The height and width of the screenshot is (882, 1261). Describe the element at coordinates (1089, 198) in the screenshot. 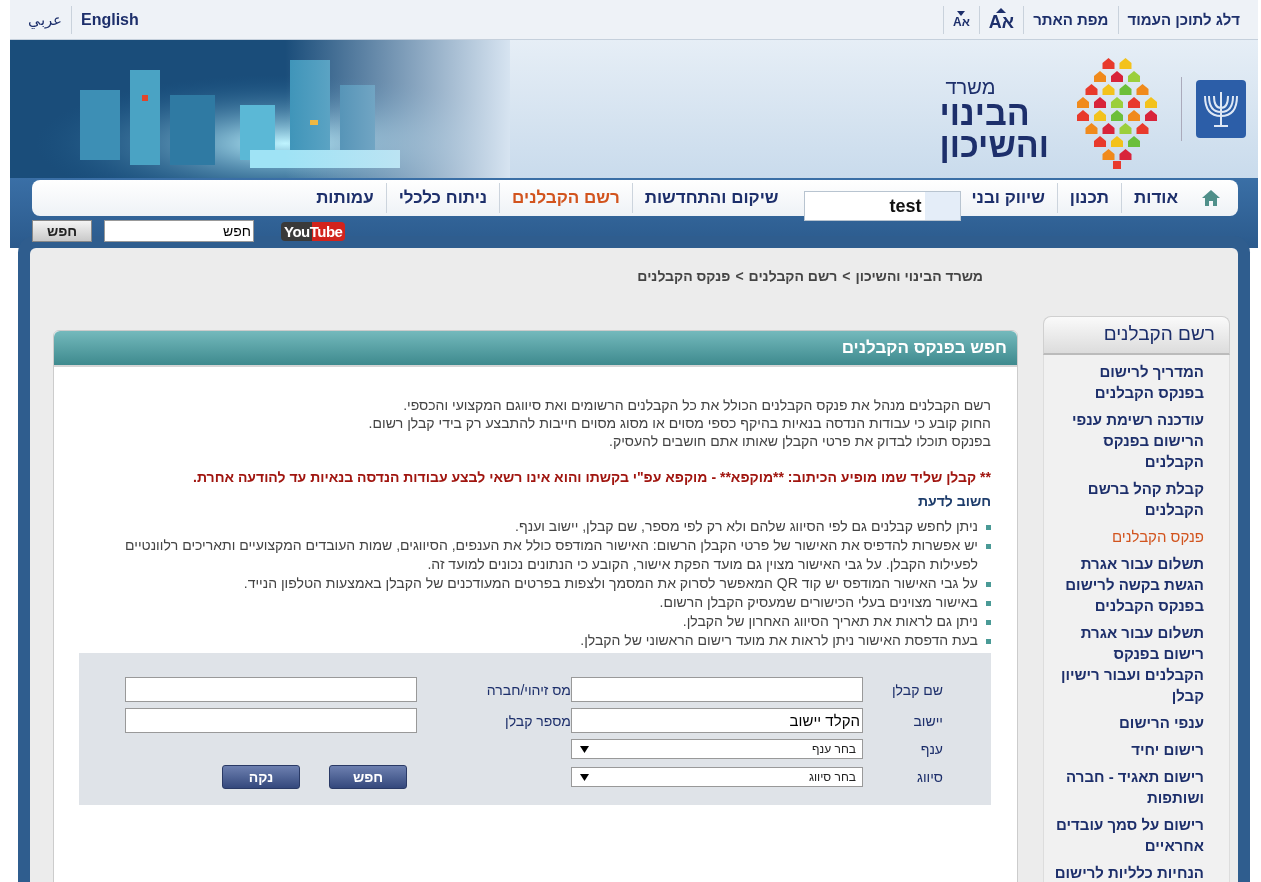

I see `nav-tab: תכנון` at that location.